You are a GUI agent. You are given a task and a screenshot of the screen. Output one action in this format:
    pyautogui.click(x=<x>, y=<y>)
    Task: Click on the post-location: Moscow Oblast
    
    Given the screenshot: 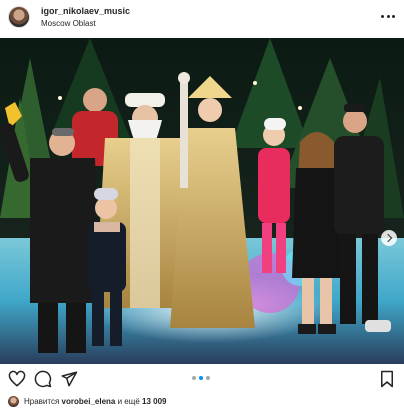 What is the action you would take?
    pyautogui.click(x=68, y=23)
    